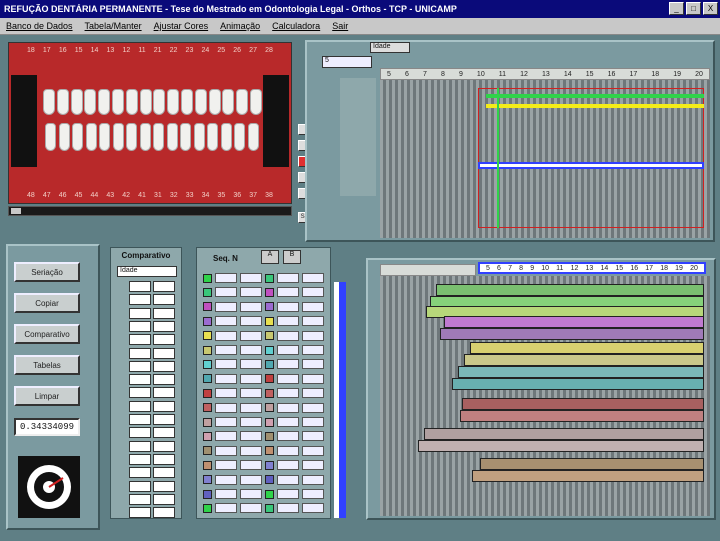  I want to click on scroll-thumb, so click(16, 211).